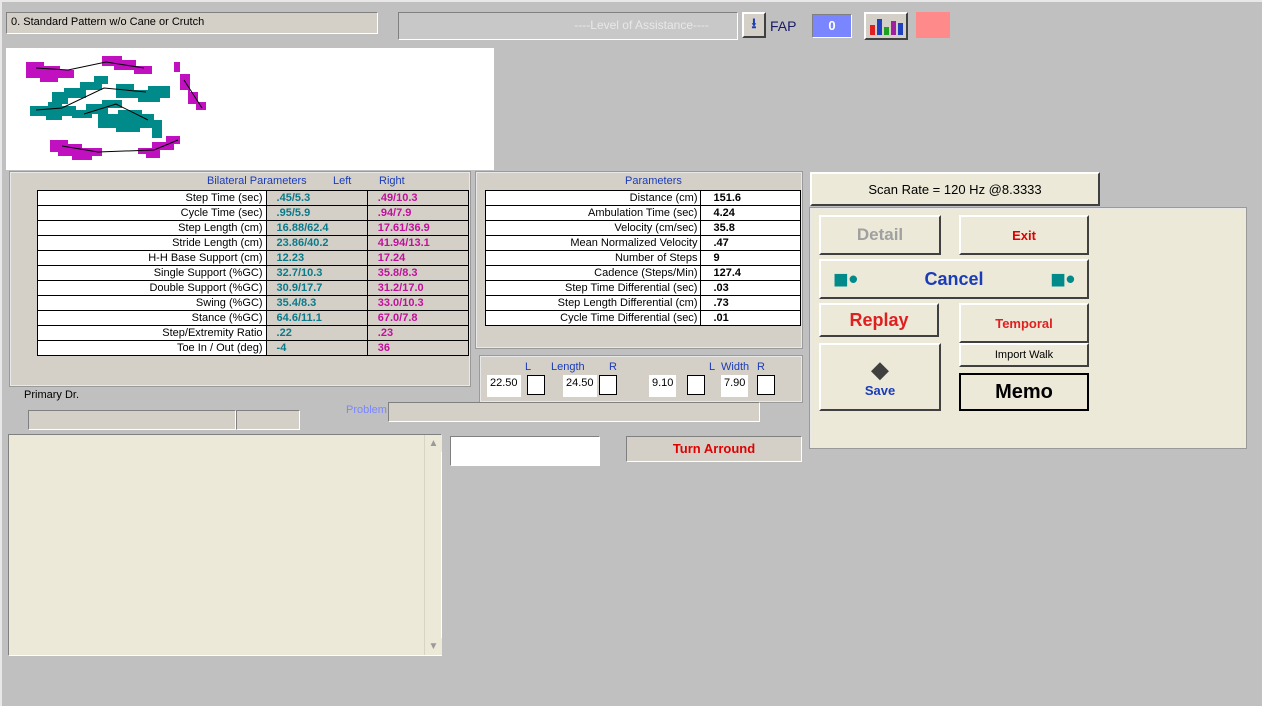 The image size is (1262, 706). I want to click on right-value: 33.0/10.3, so click(418, 303).